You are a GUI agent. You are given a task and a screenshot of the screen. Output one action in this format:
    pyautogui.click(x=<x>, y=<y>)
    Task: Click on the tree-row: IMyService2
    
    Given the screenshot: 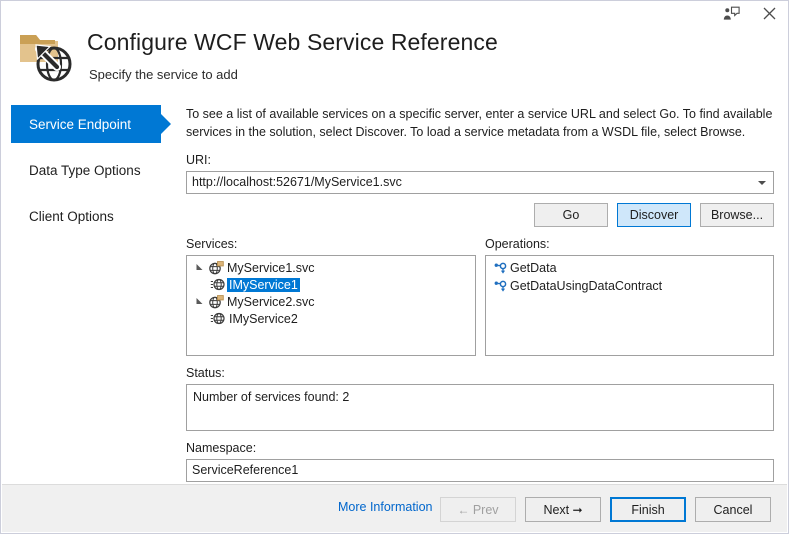 What is the action you would take?
    pyautogui.click(x=331, y=318)
    